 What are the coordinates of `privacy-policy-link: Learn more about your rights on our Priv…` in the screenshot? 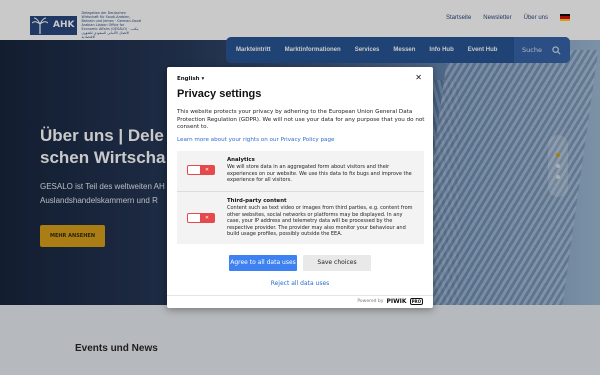 It's located at (255, 140).